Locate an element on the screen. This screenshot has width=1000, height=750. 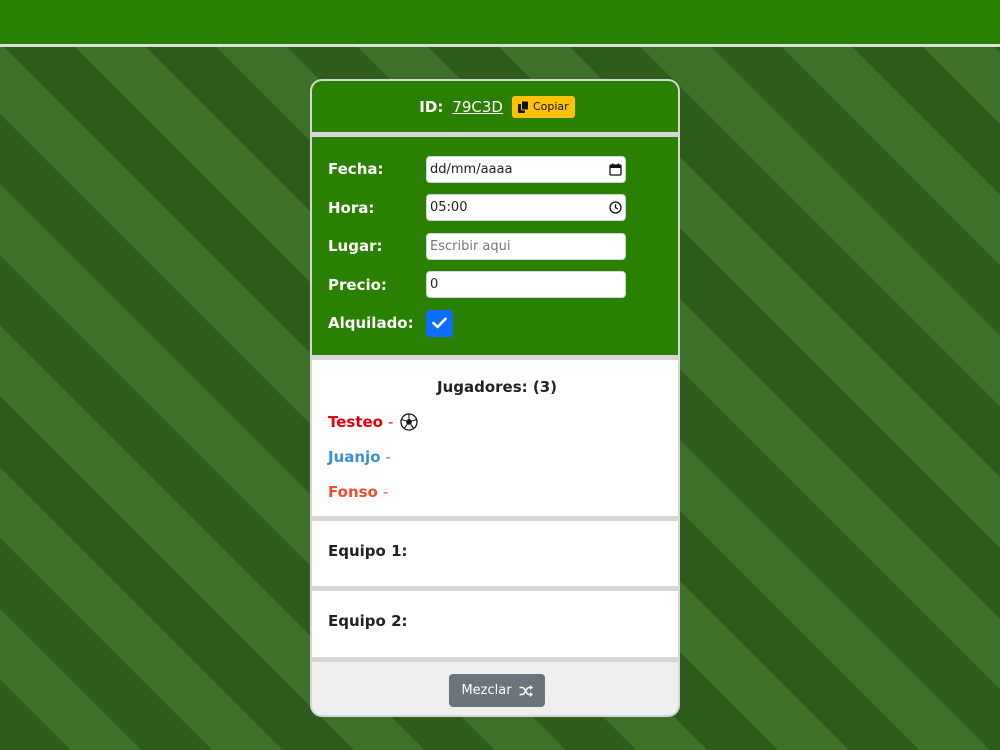
player-item: Testeo - is located at coordinates (497, 421).